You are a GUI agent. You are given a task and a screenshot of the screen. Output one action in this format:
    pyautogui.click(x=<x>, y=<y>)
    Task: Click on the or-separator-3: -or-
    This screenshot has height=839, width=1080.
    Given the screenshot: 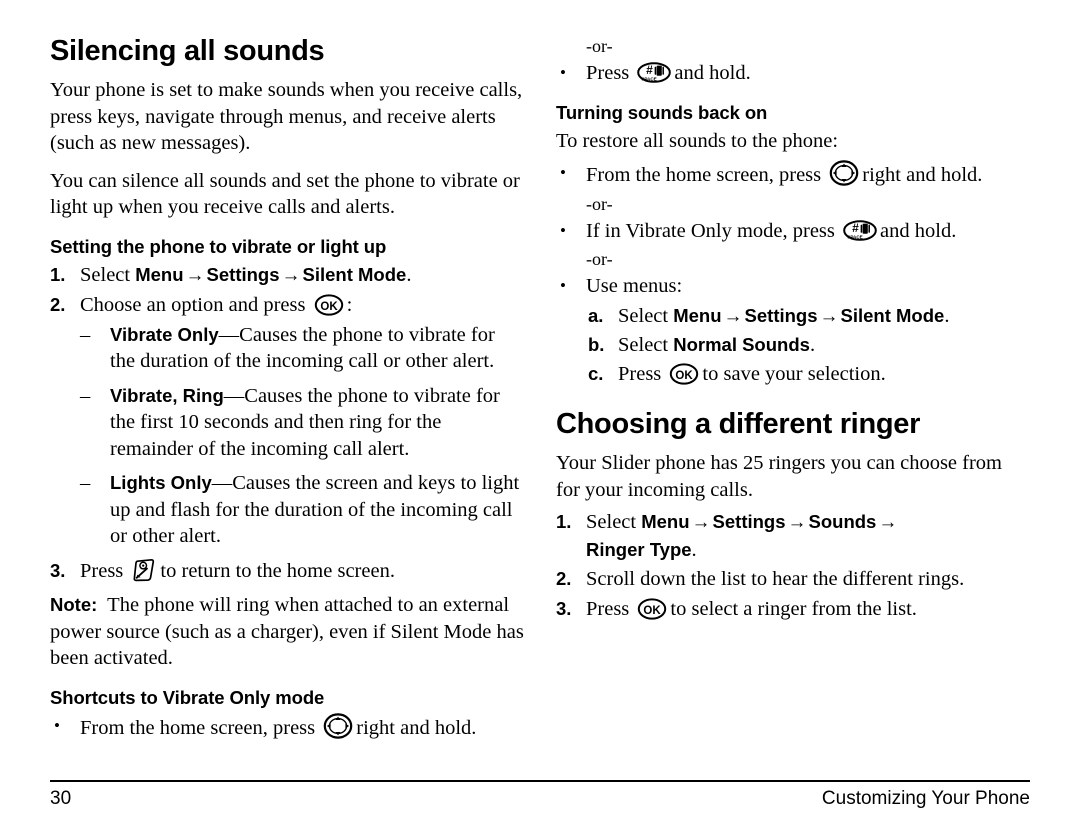 What is the action you would take?
    pyautogui.click(x=599, y=259)
    